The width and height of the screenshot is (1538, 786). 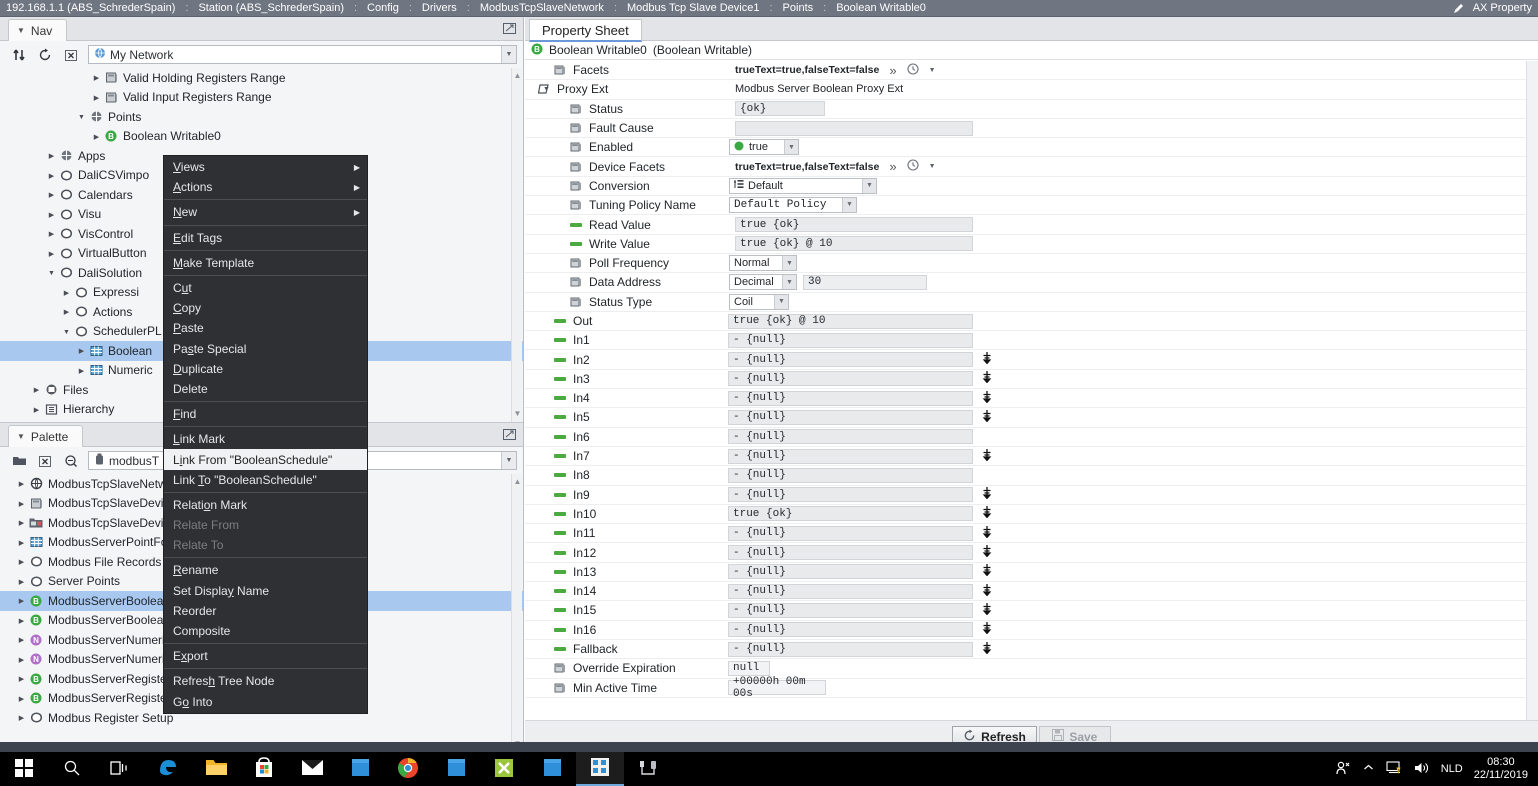 What do you see at coordinates (19, 461) in the screenshot?
I see `open-folder-icon` at bounding box center [19, 461].